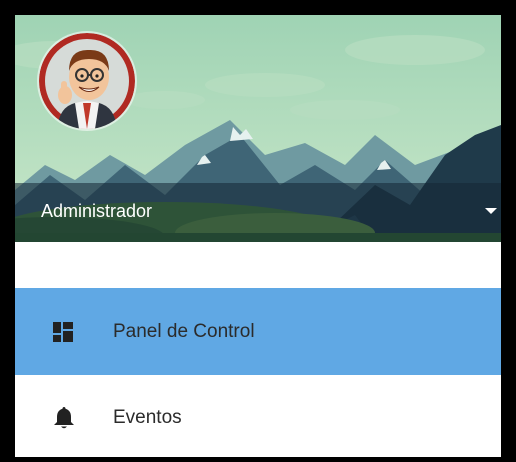 The width and height of the screenshot is (516, 462). I want to click on user-name: Administrador, so click(96, 211).